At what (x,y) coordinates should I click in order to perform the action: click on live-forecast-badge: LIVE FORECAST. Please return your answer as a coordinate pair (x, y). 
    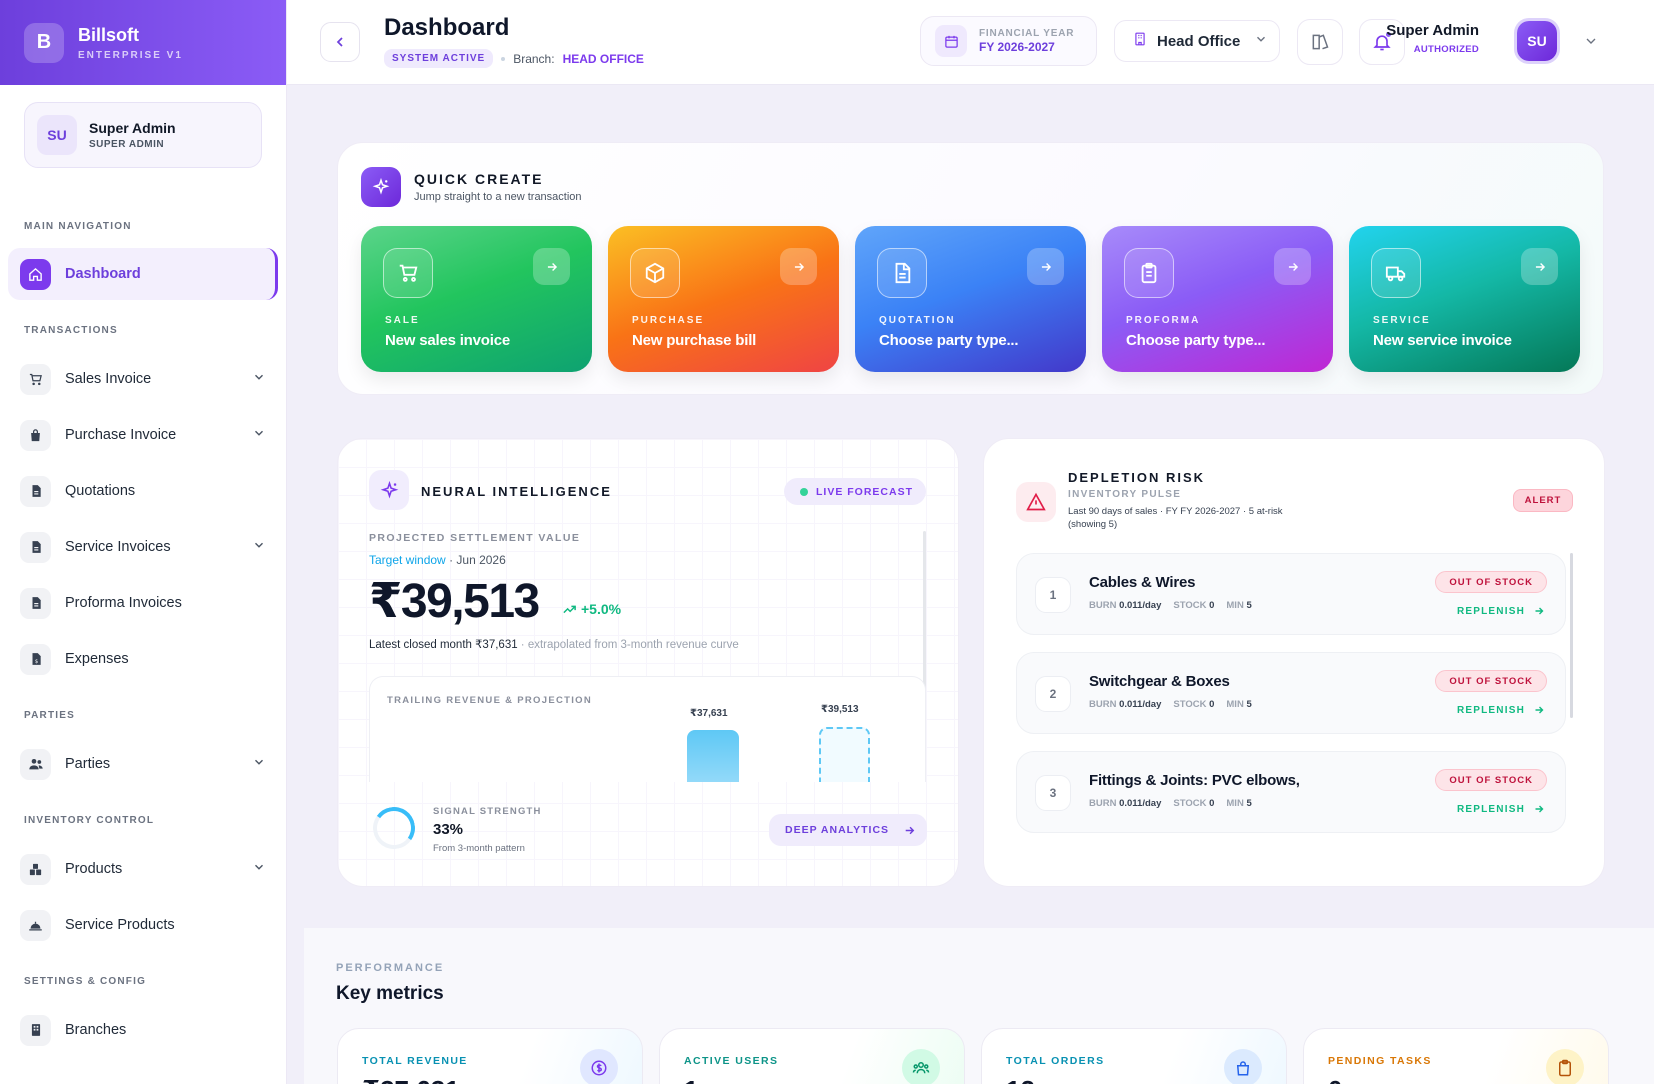
    Looking at the image, I should click on (855, 491).